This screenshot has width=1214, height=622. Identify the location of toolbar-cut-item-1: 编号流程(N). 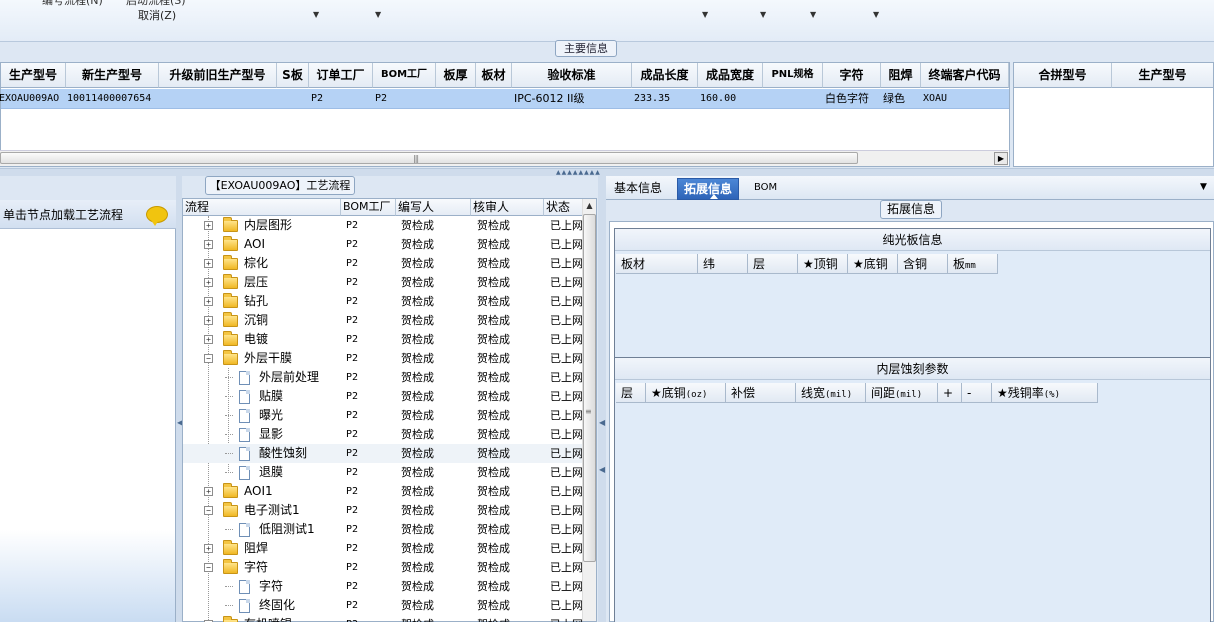
(72, 4).